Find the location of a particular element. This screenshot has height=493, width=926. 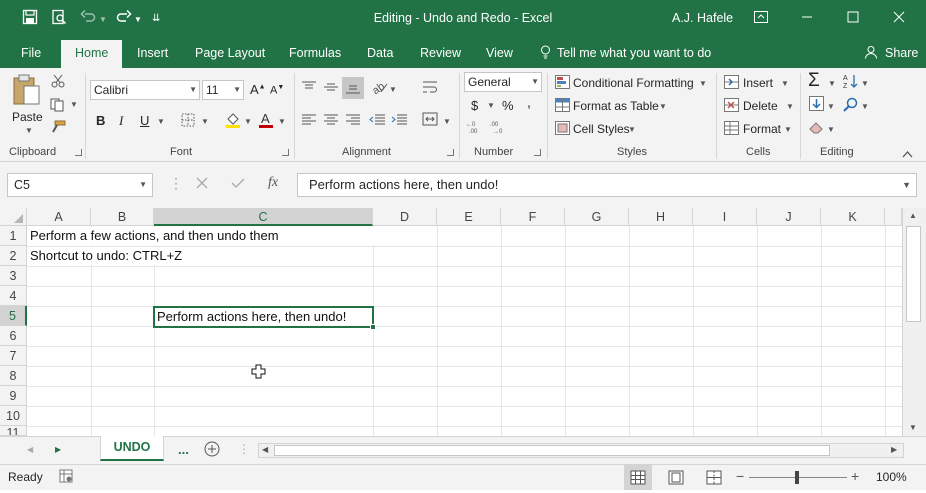

ribbon-display-options-icon is located at coordinates (761, 19).